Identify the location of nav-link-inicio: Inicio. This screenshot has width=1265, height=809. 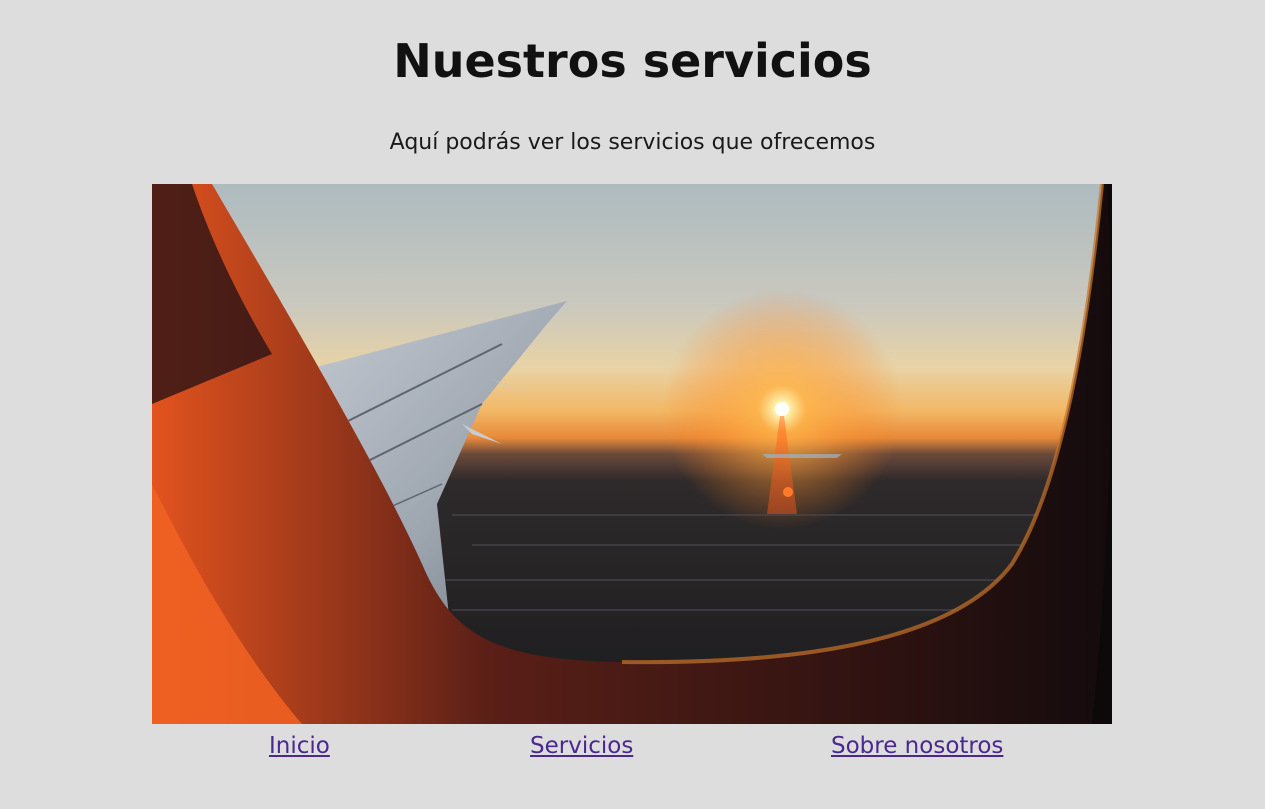
(299, 746).